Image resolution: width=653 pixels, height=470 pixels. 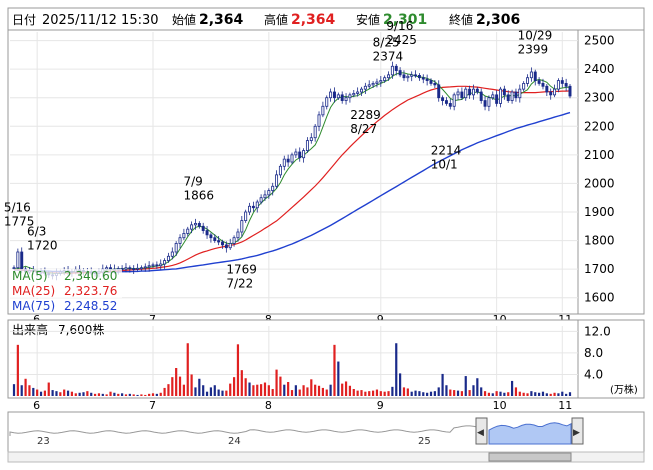 I want to click on navigator-left-handle: ◀, so click(x=481, y=431).